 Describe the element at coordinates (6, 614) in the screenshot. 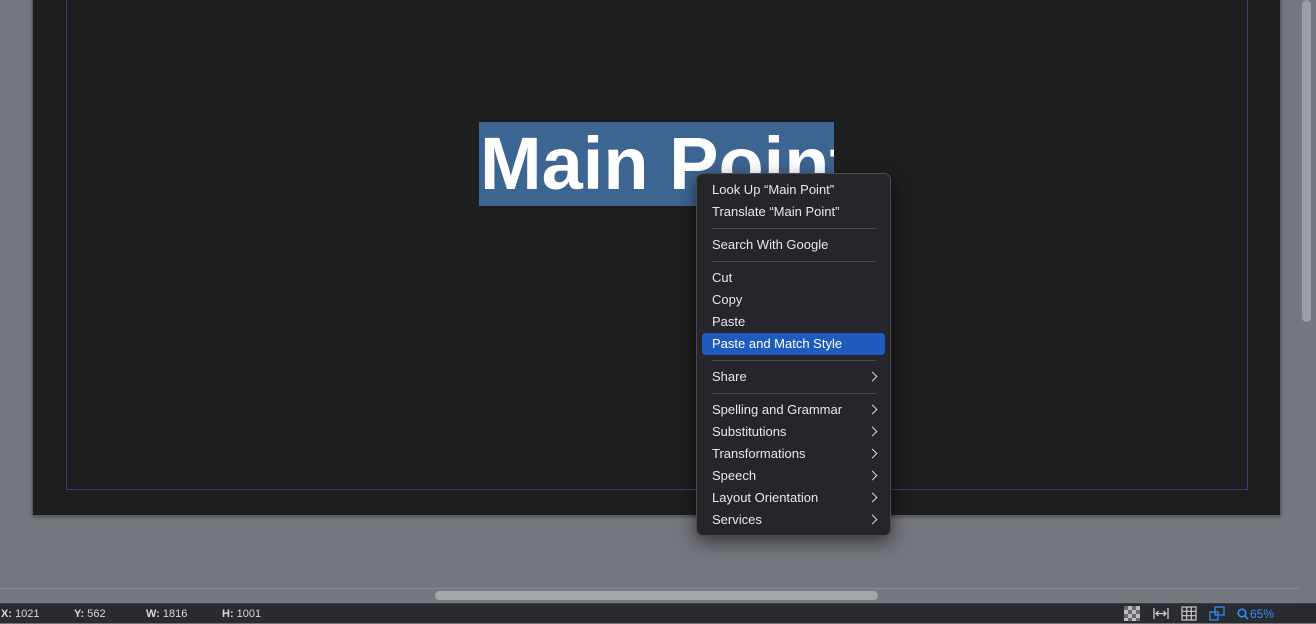

I see `x-label: X:` at that location.